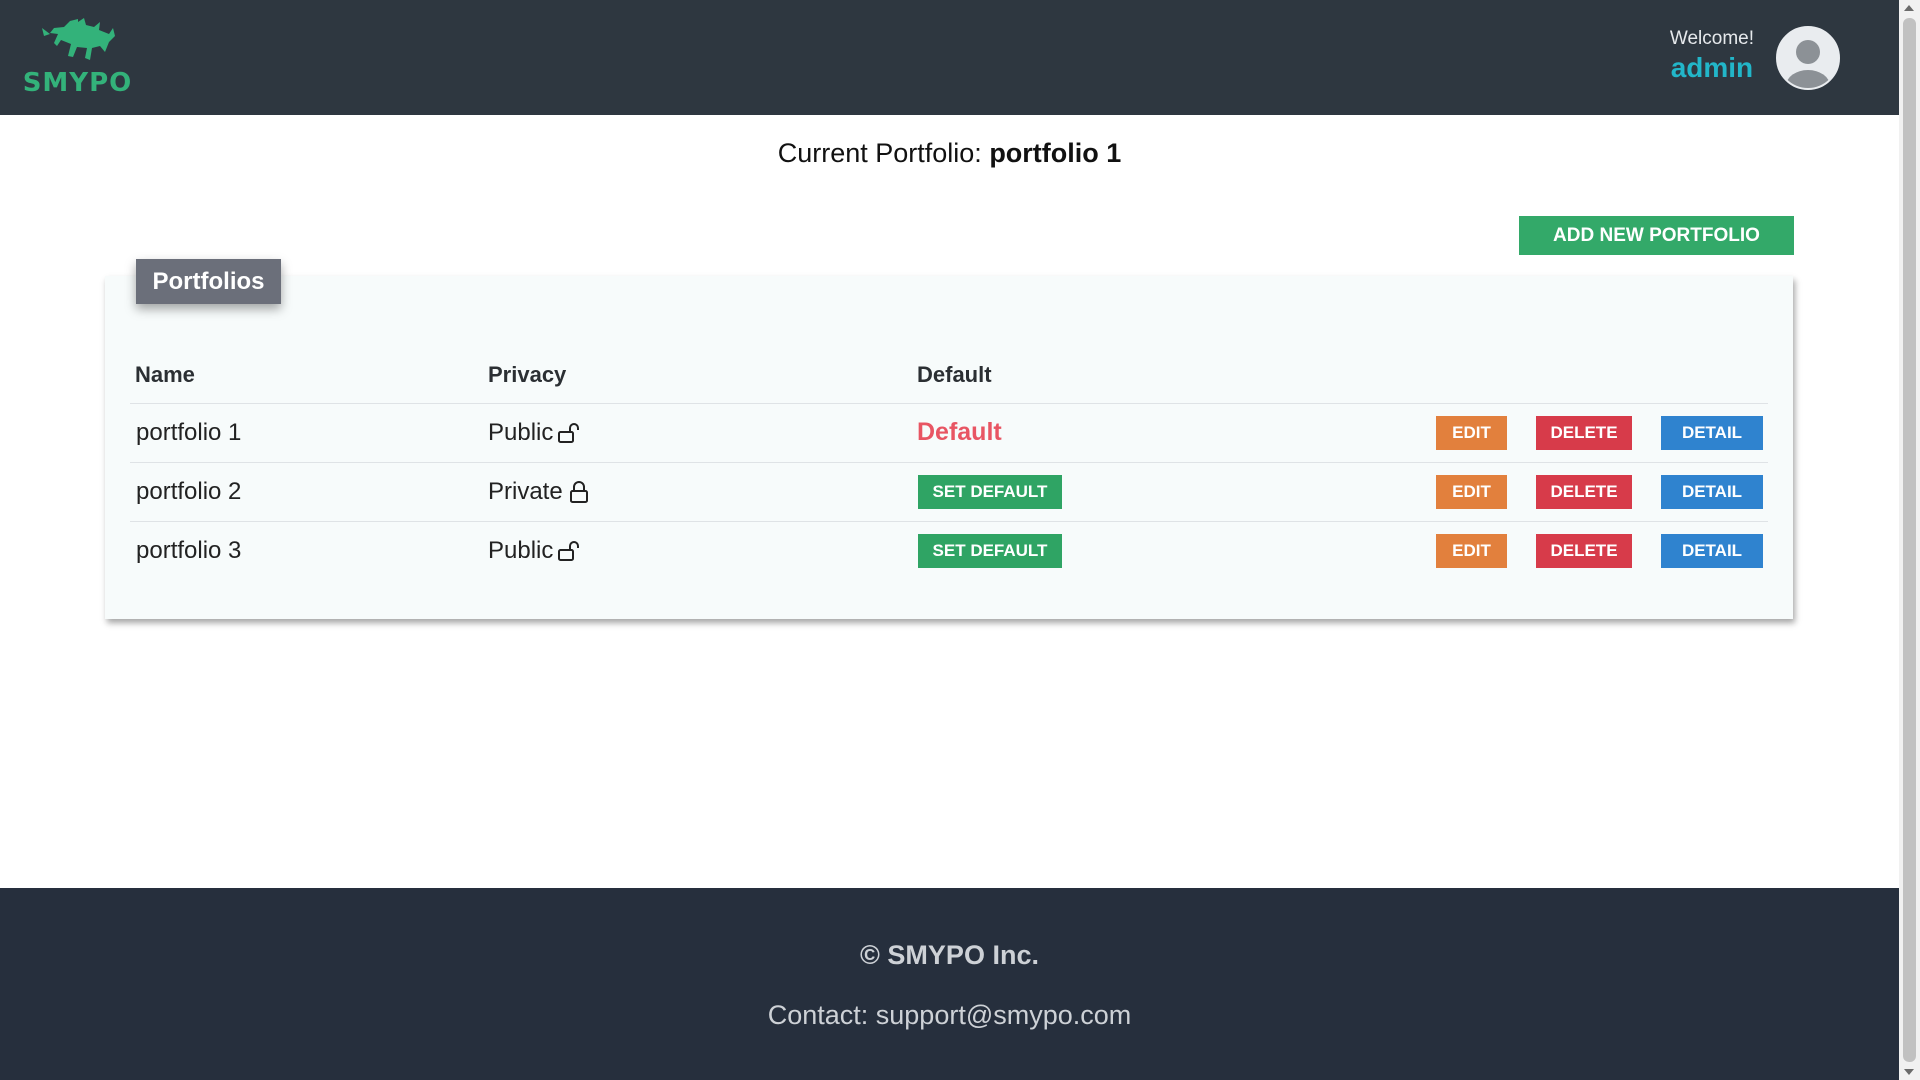 This screenshot has height=1080, width=1920. I want to click on footer-contact: Contact: support@smypo.com, so click(949, 1015).